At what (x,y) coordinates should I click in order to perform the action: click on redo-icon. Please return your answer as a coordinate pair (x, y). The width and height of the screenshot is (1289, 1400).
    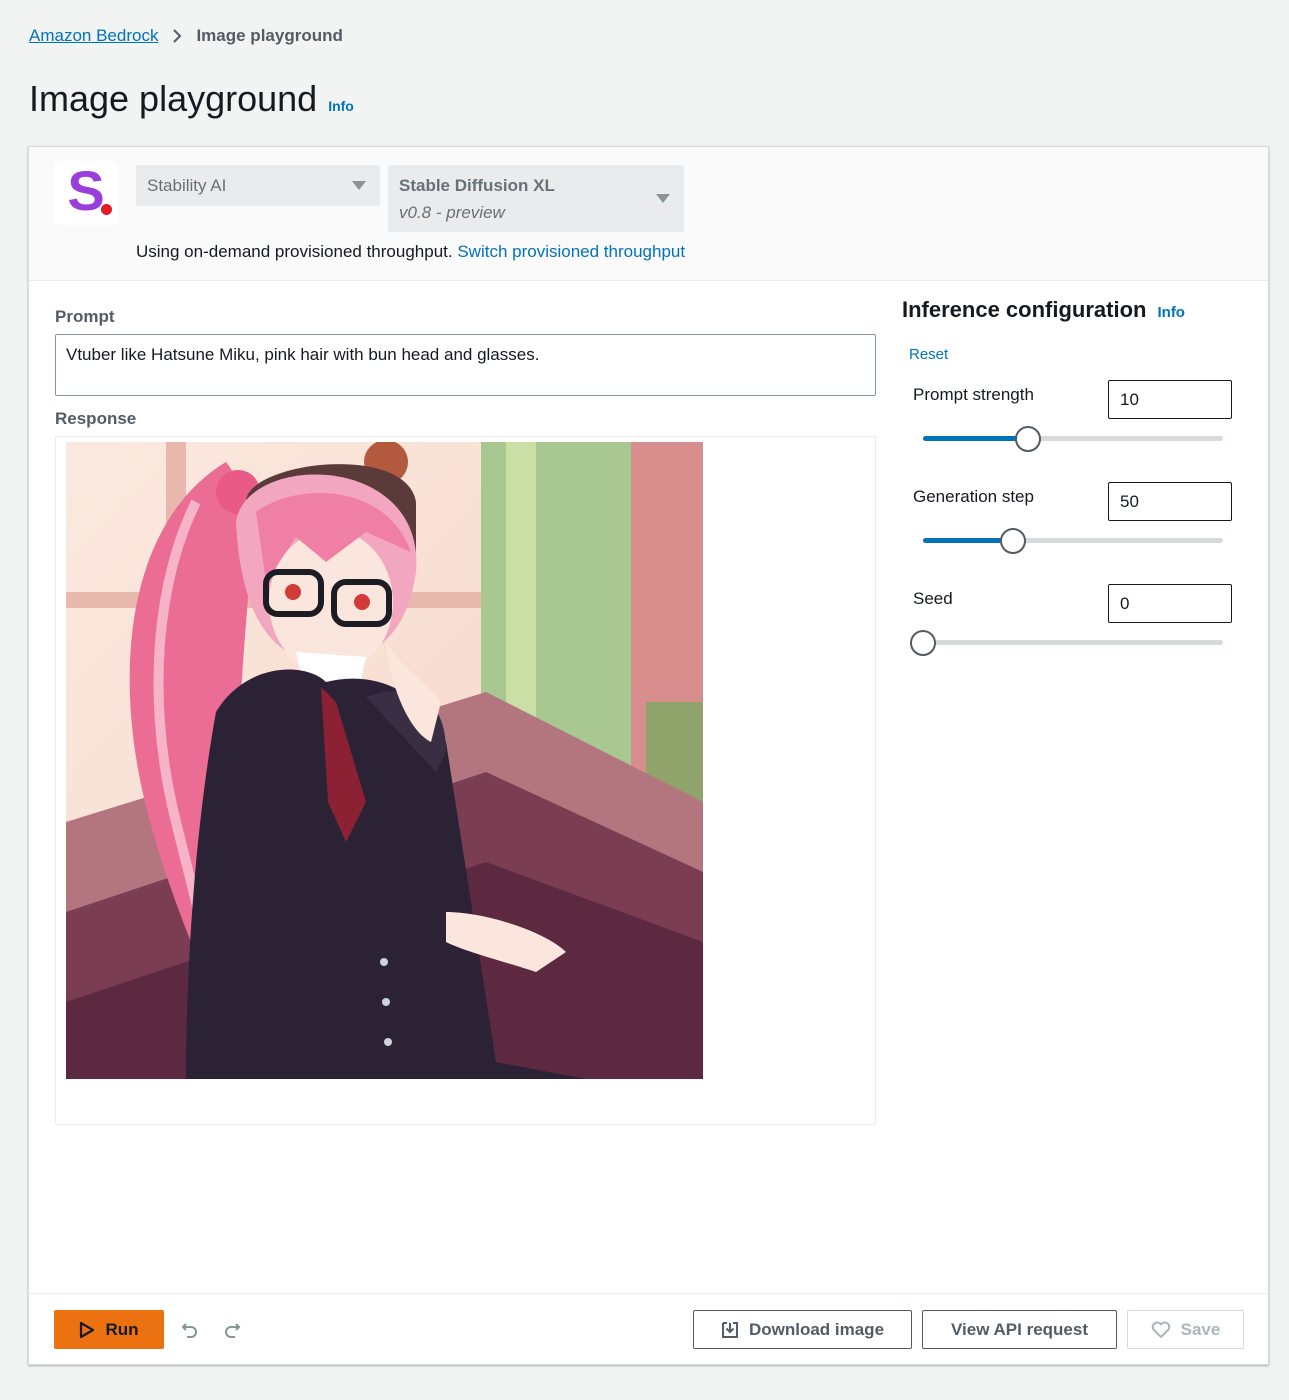
    Looking at the image, I should click on (232, 1329).